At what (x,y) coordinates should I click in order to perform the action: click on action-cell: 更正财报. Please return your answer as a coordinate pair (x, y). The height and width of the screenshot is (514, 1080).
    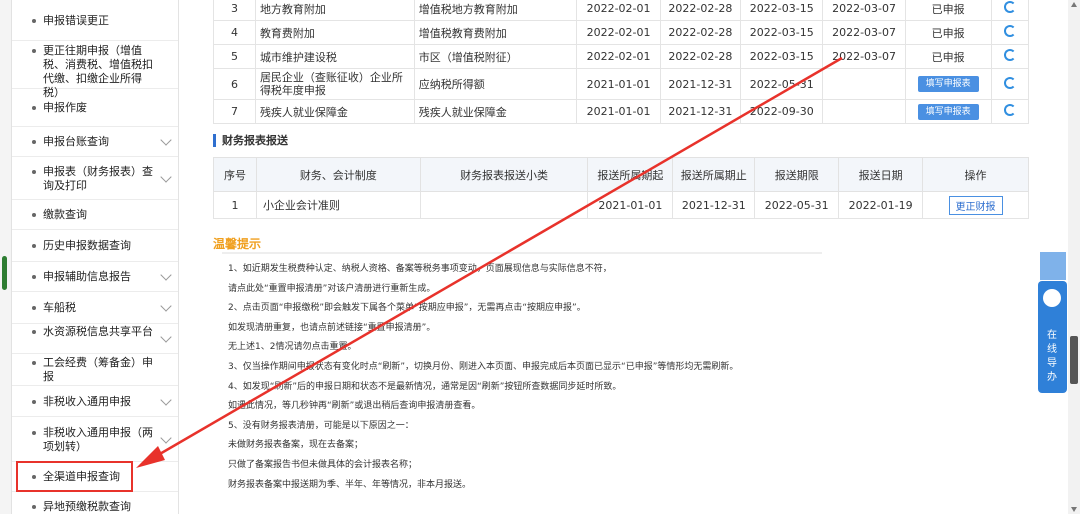
    Looking at the image, I should click on (975, 205).